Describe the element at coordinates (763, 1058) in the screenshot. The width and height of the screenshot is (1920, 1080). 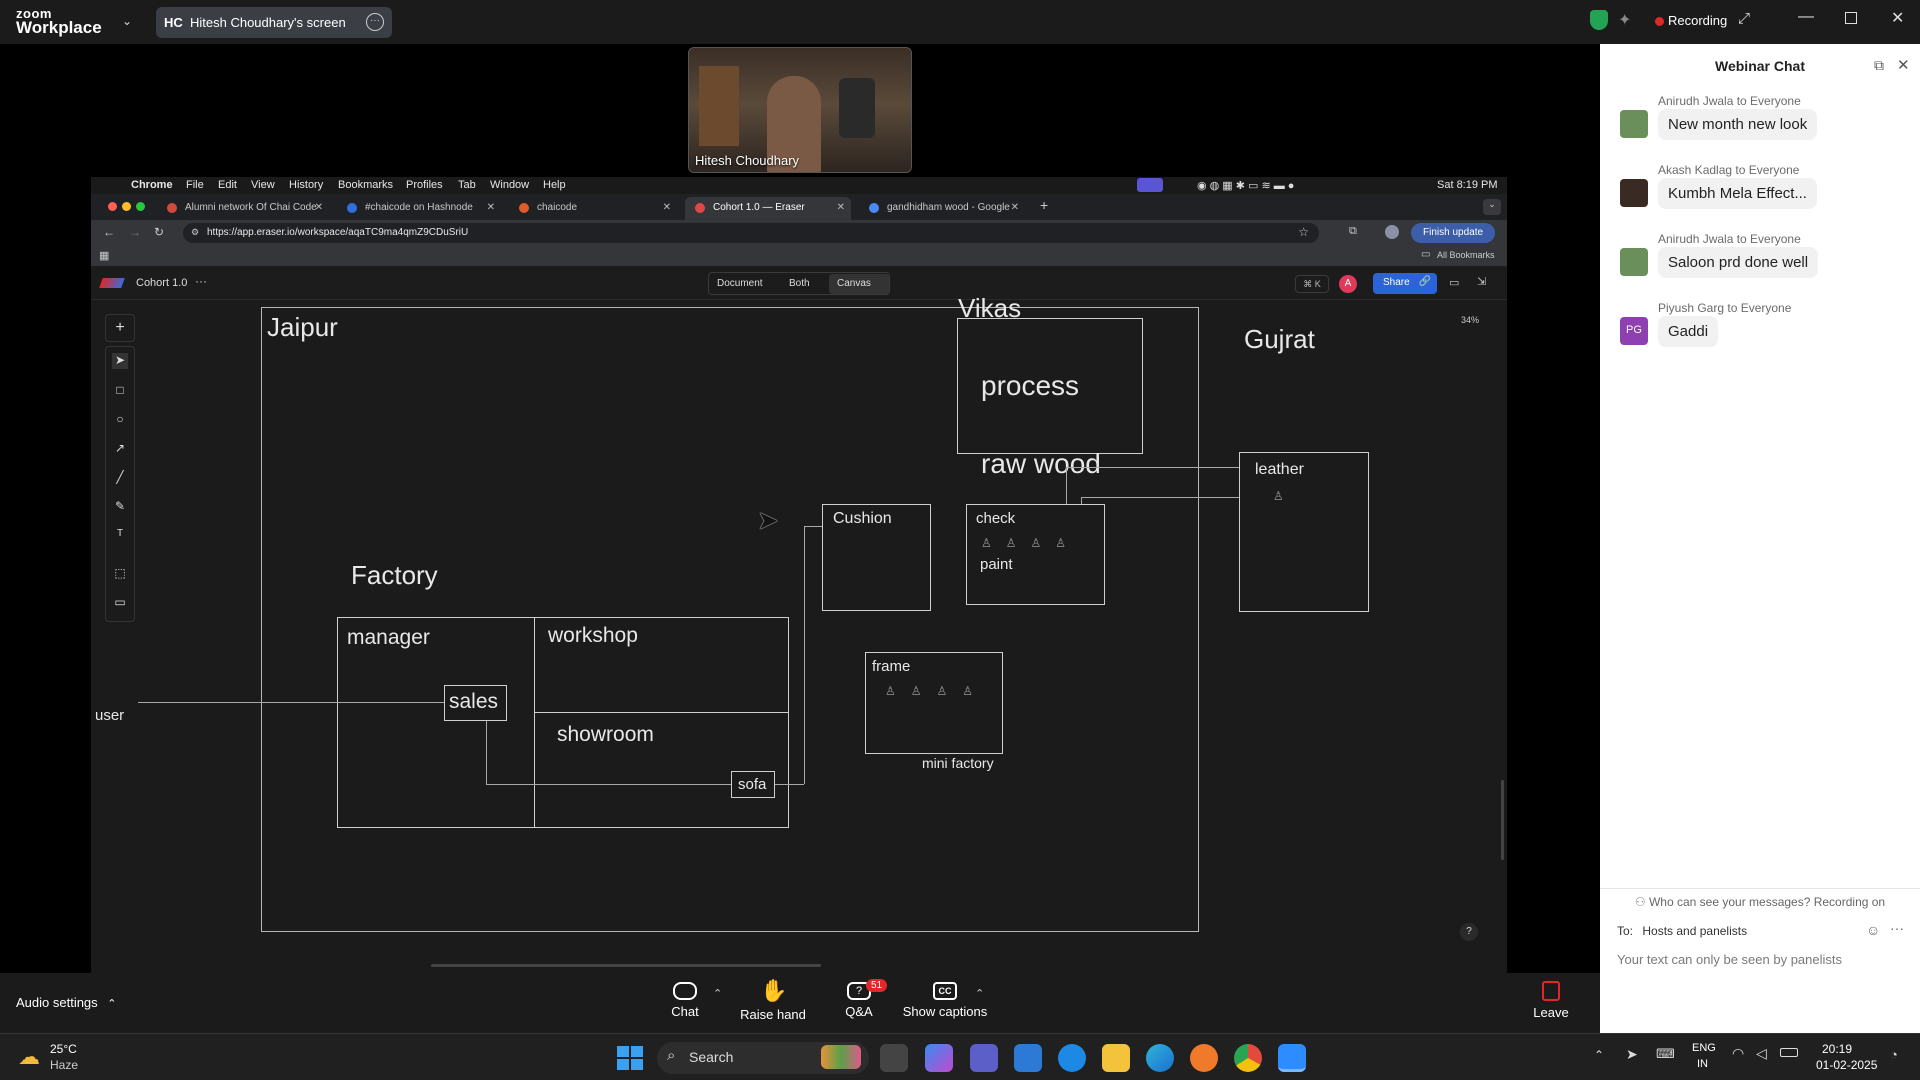
I see `taskbar-search: ⌕ Search` at that location.